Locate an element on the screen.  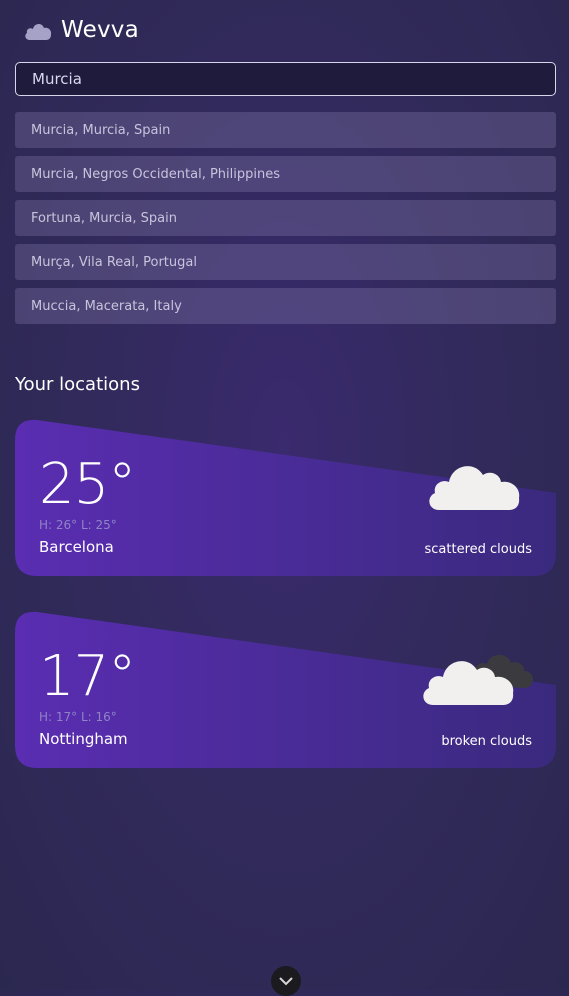
section-title: Your locations is located at coordinates (77, 384).